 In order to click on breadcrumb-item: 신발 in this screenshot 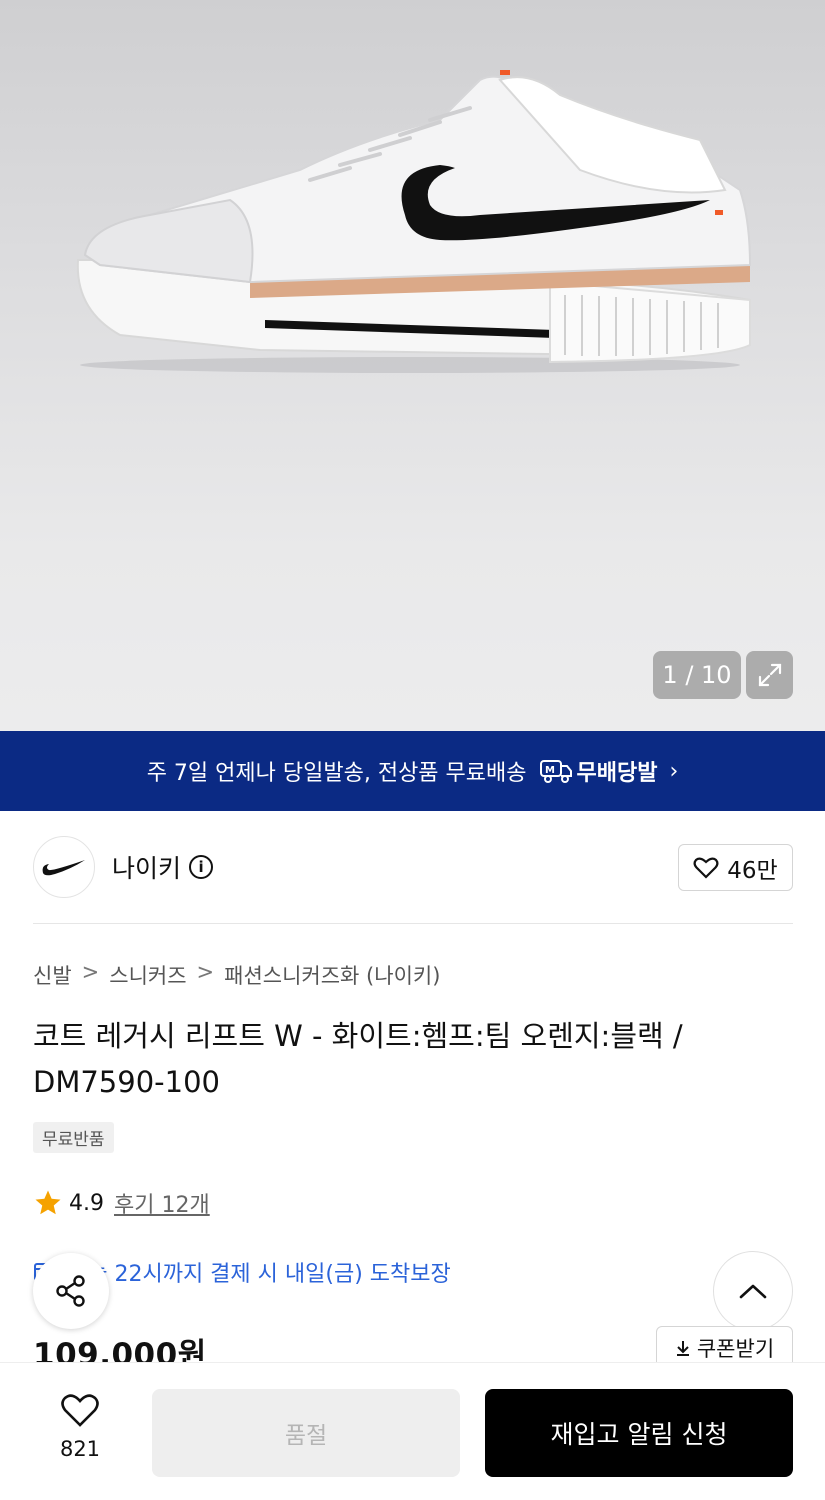, I will do `click(52, 975)`.